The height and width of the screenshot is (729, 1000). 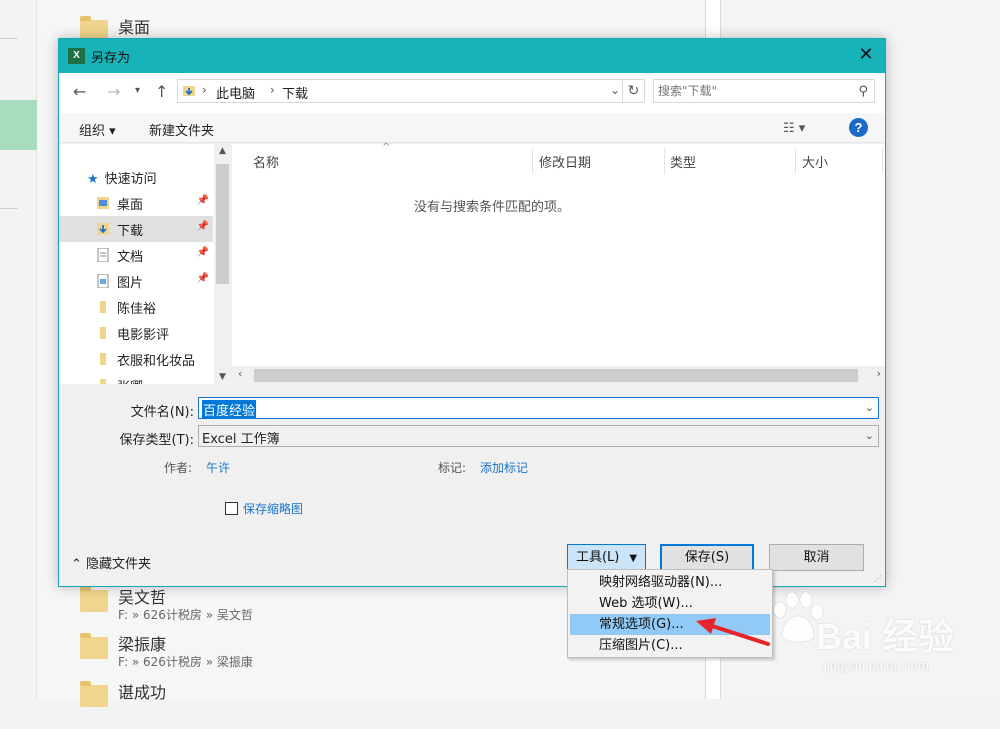 I want to click on tools-button: 工具(L) ▼, so click(x=606, y=557).